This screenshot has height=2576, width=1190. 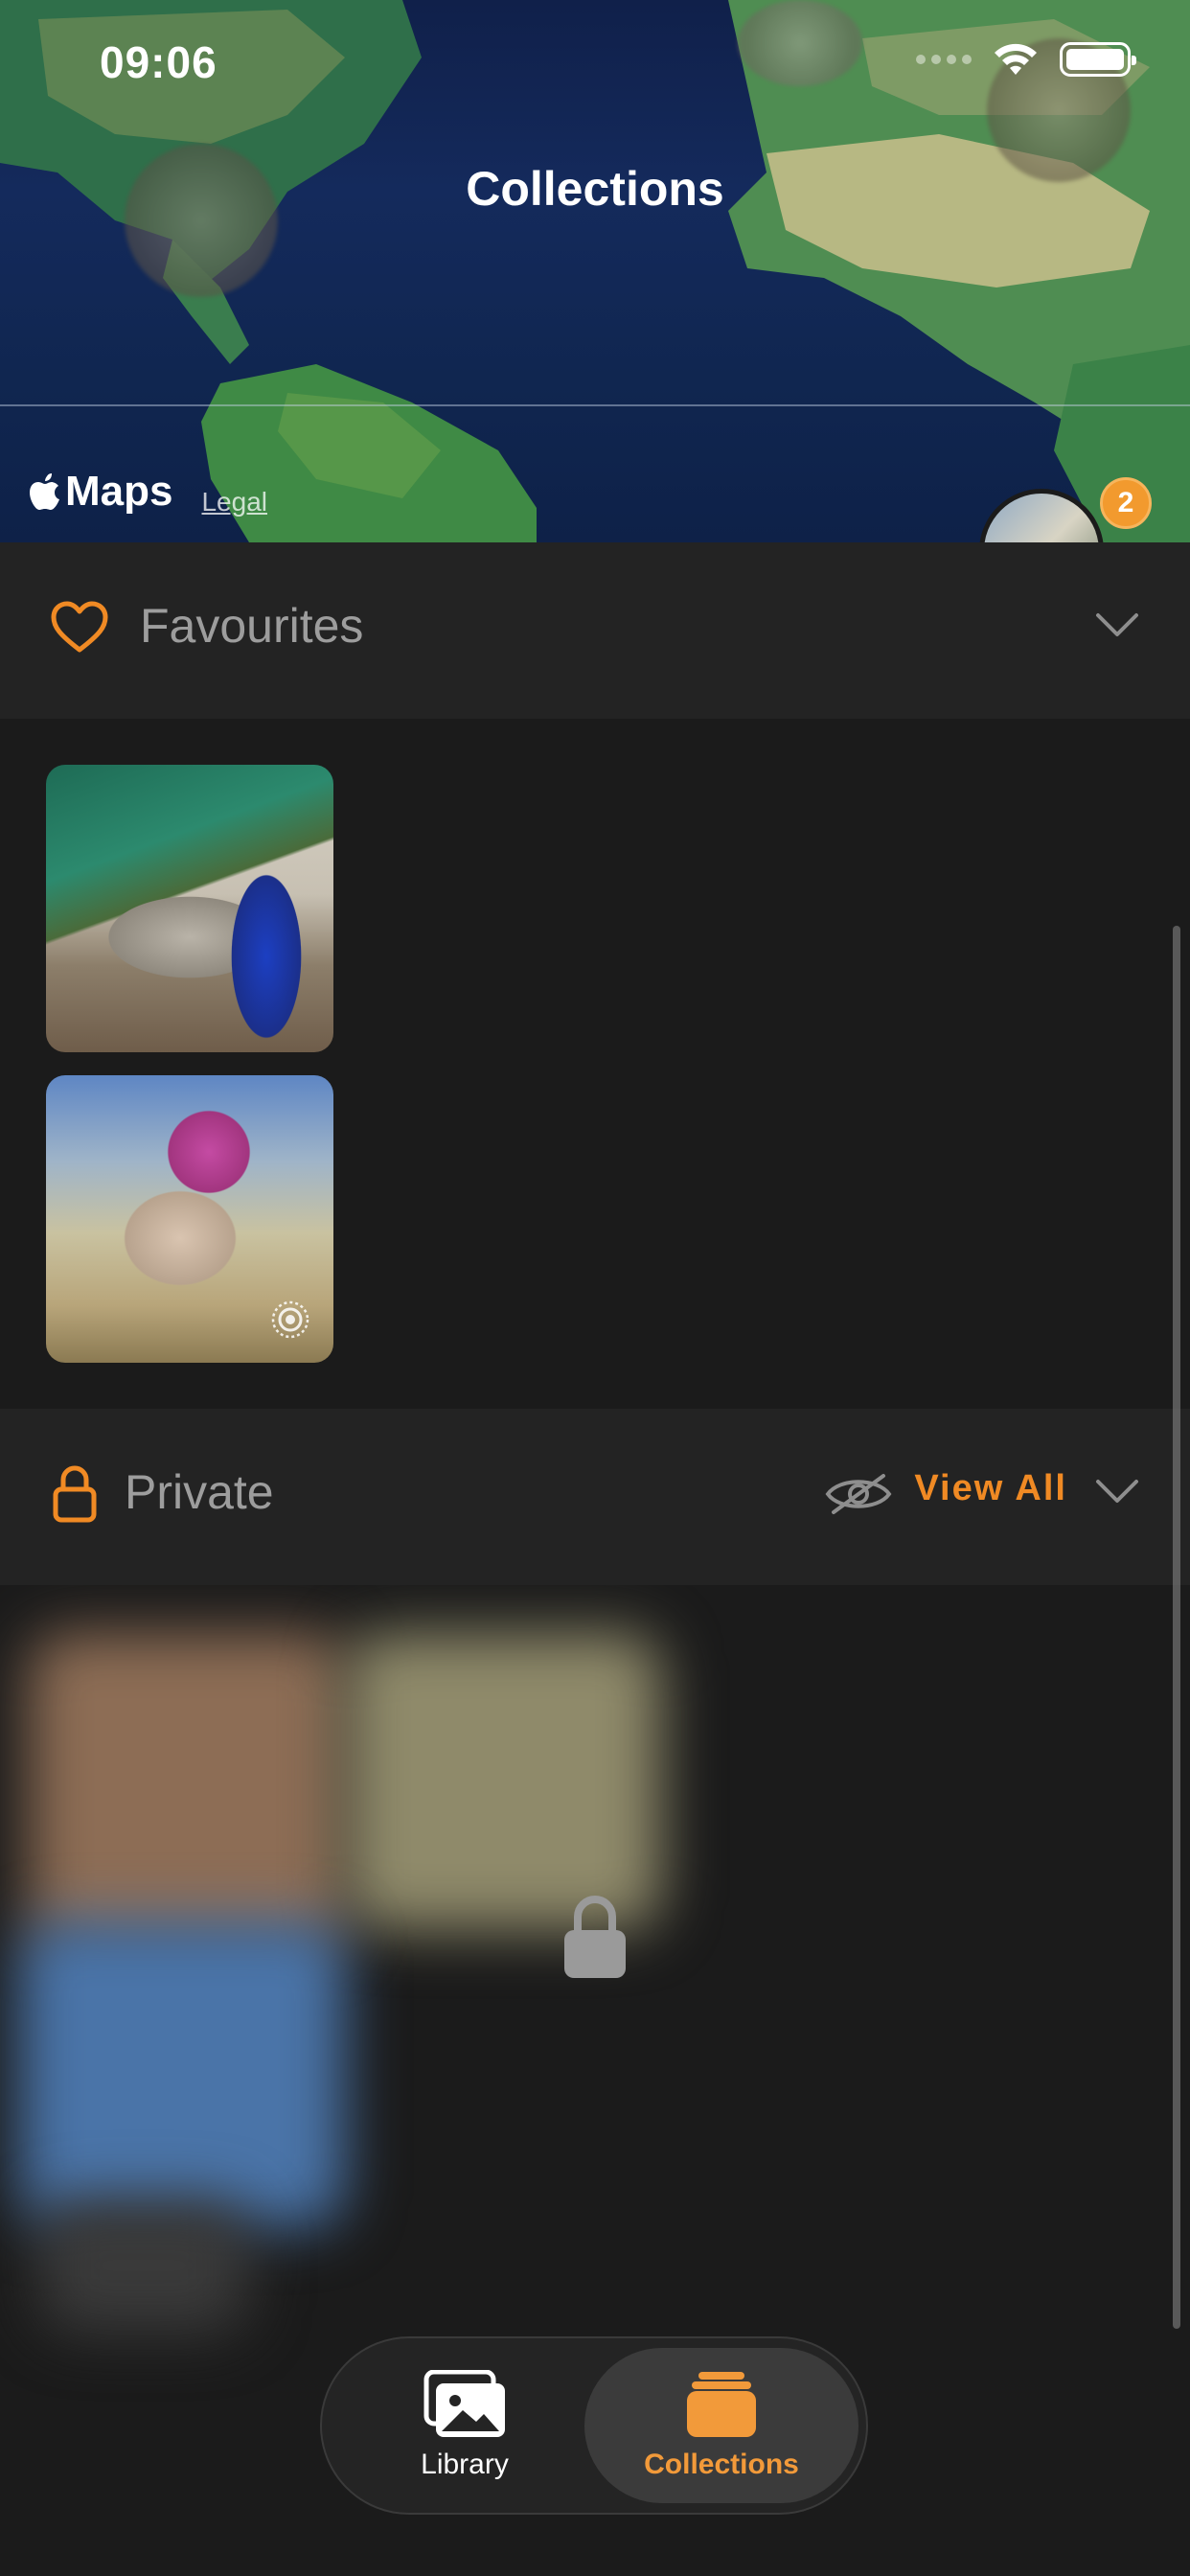 I want to click on view-all-button: View All, so click(x=990, y=1488).